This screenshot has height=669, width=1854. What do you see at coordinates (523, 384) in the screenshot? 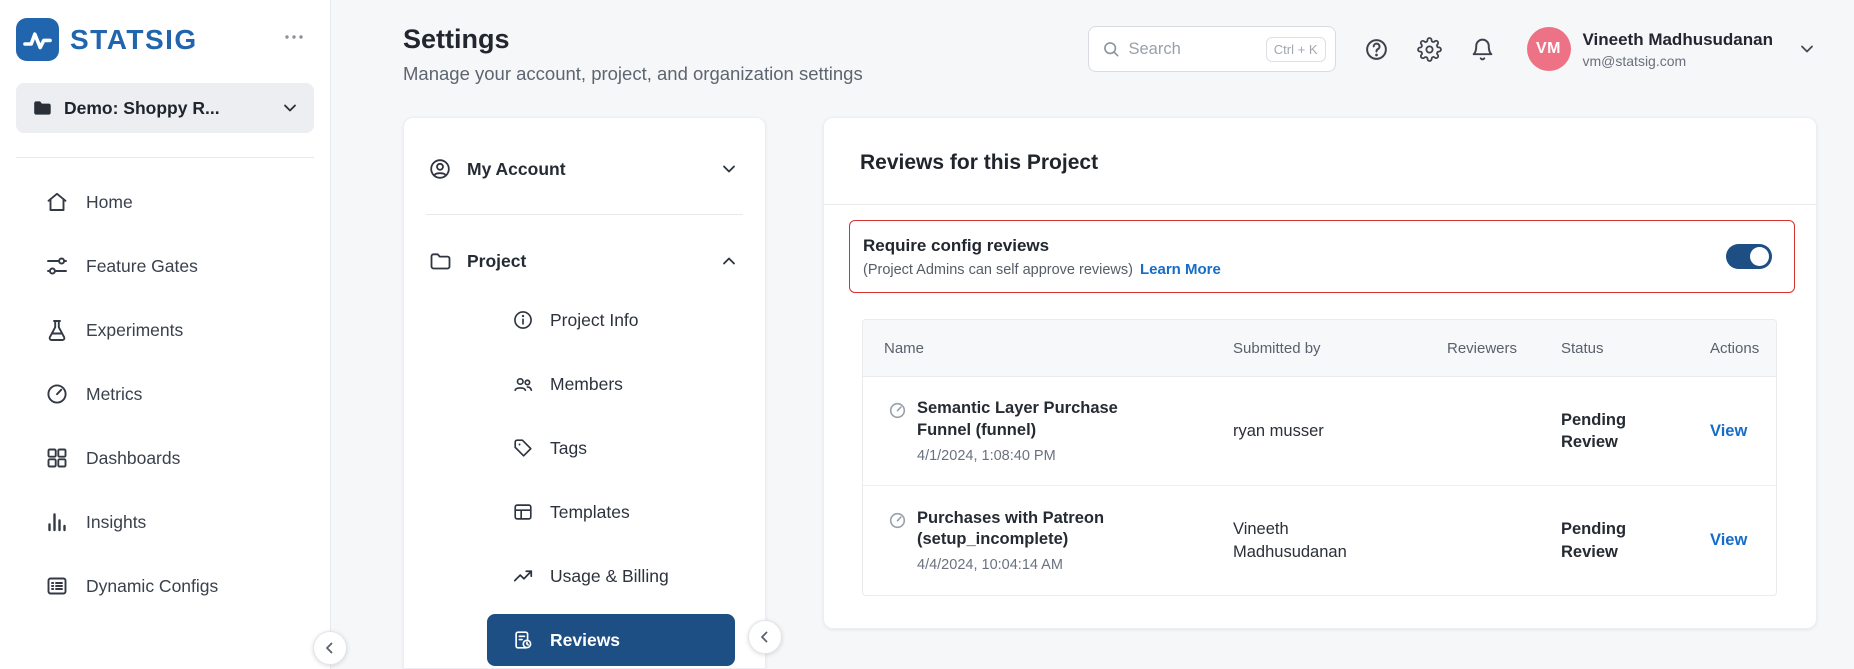
I see `members-icon` at bounding box center [523, 384].